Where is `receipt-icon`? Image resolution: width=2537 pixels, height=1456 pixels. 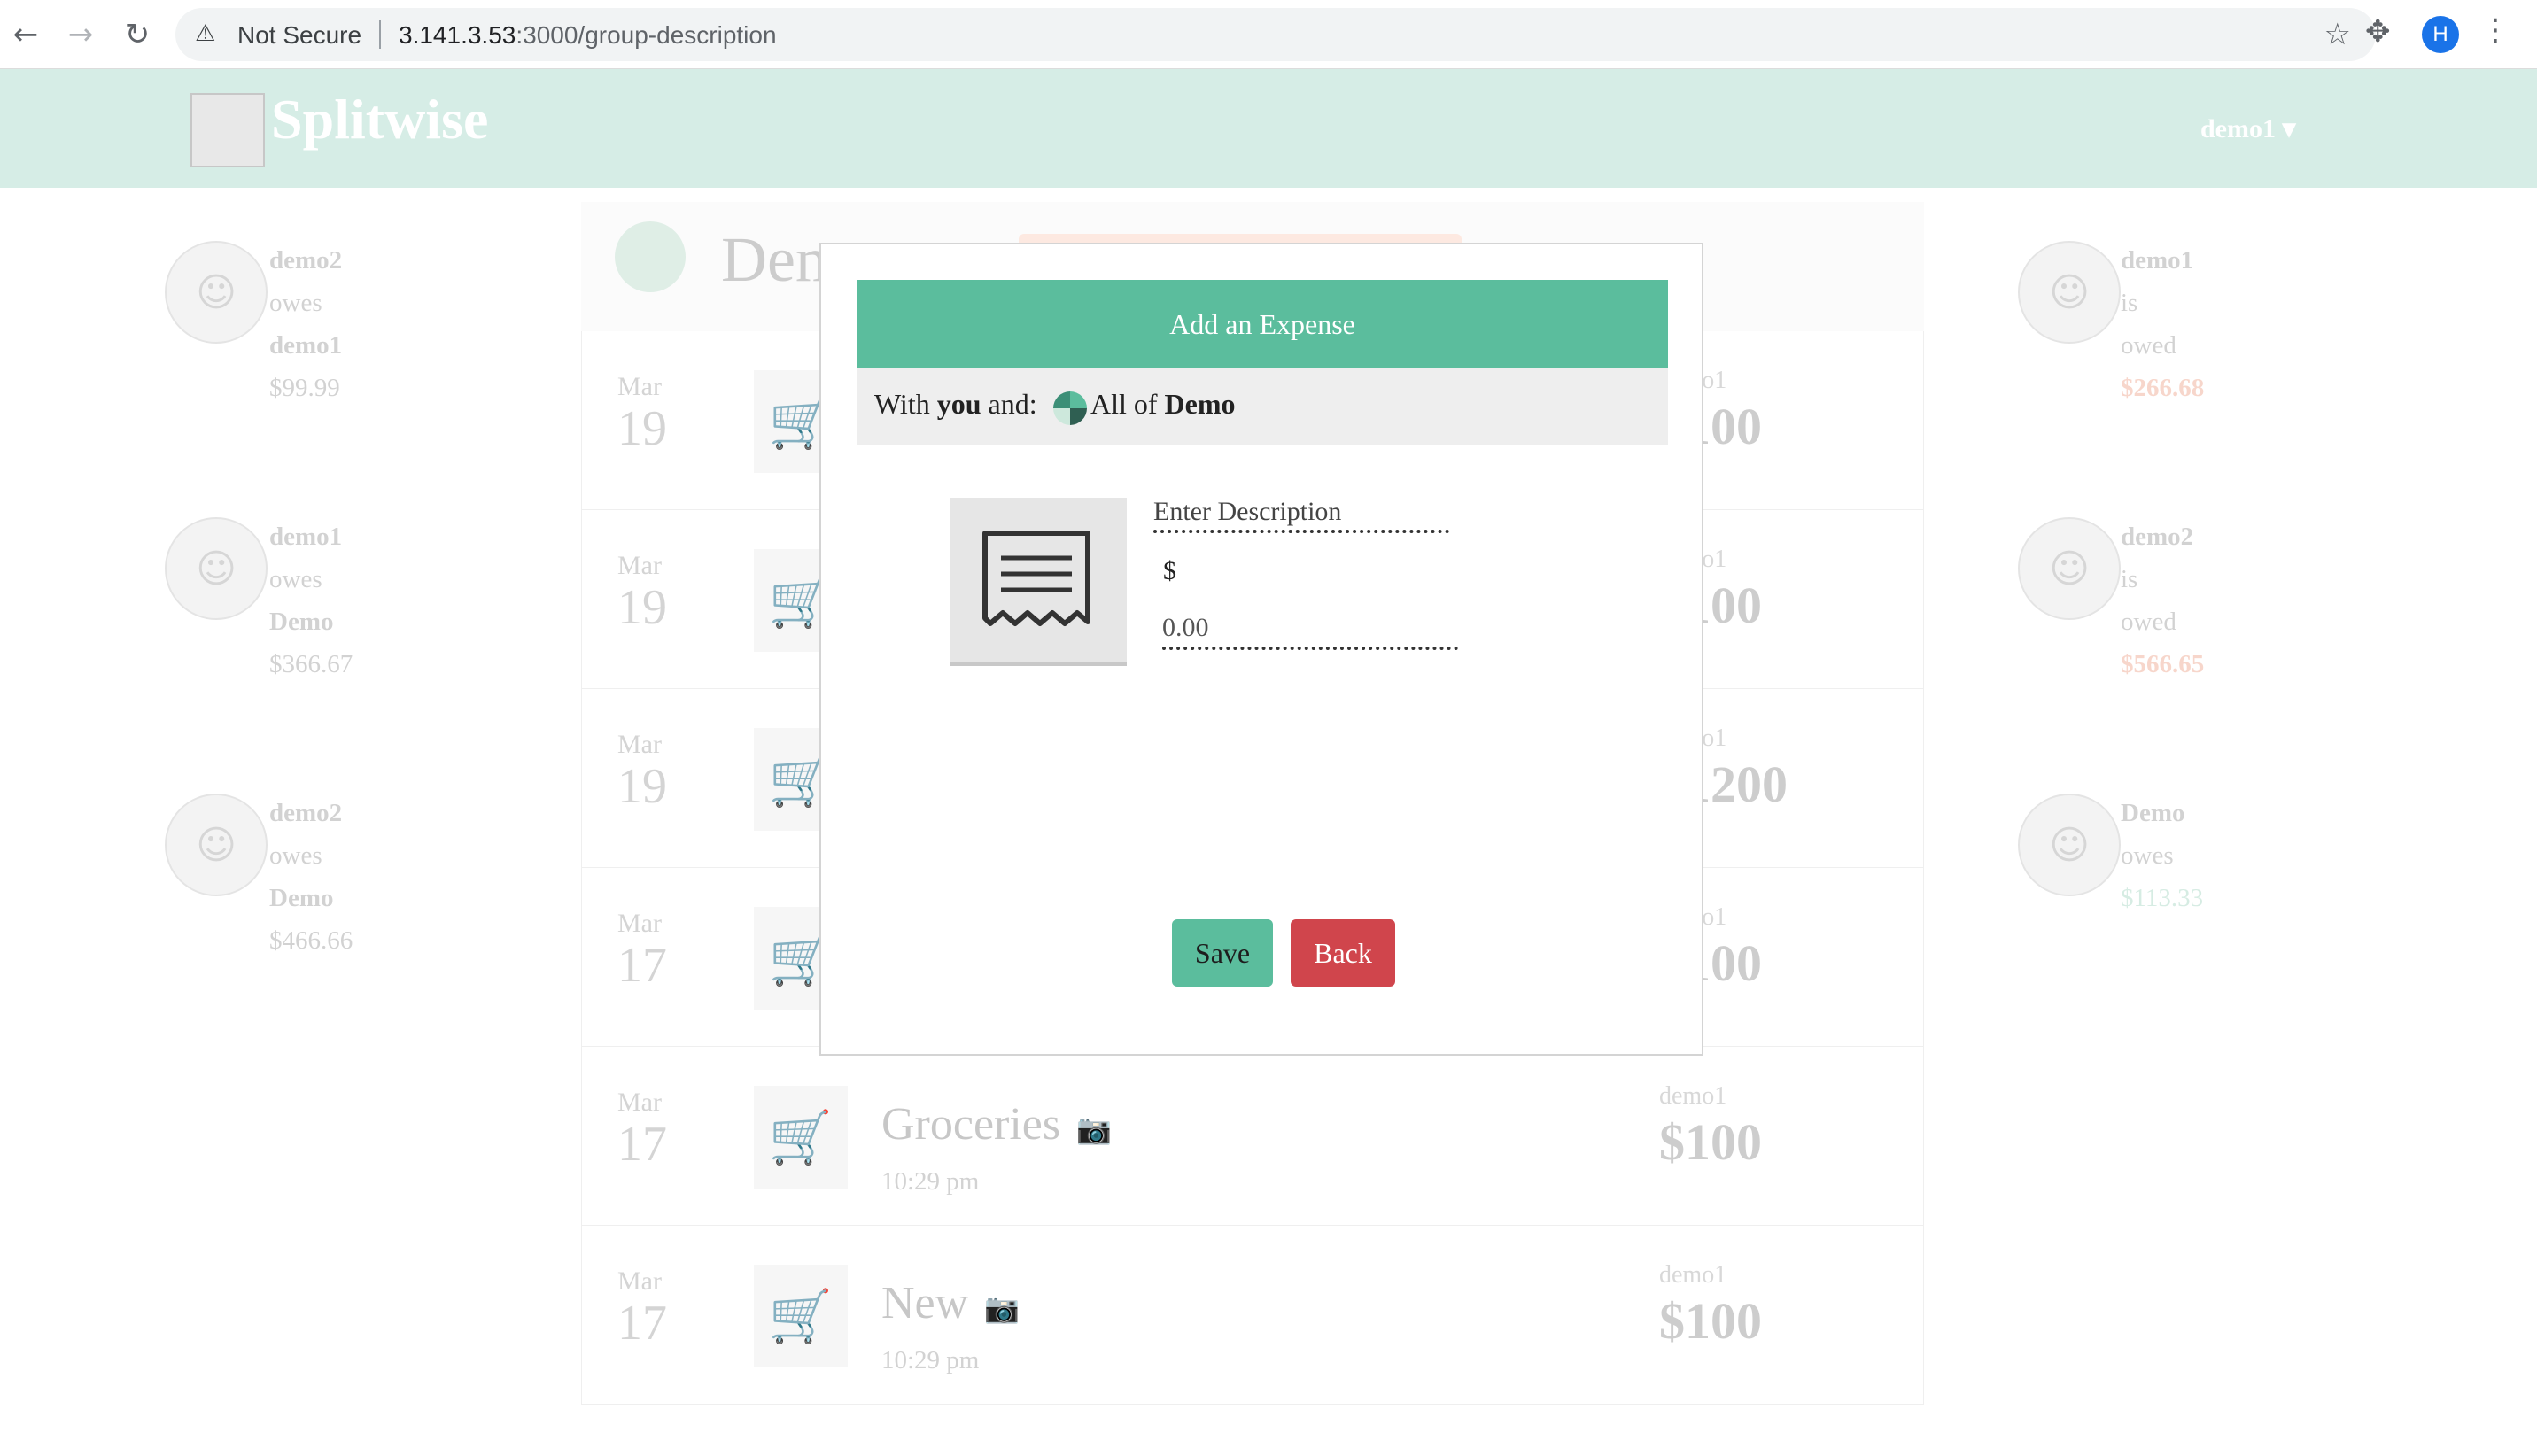
receipt-icon is located at coordinates (1038, 582).